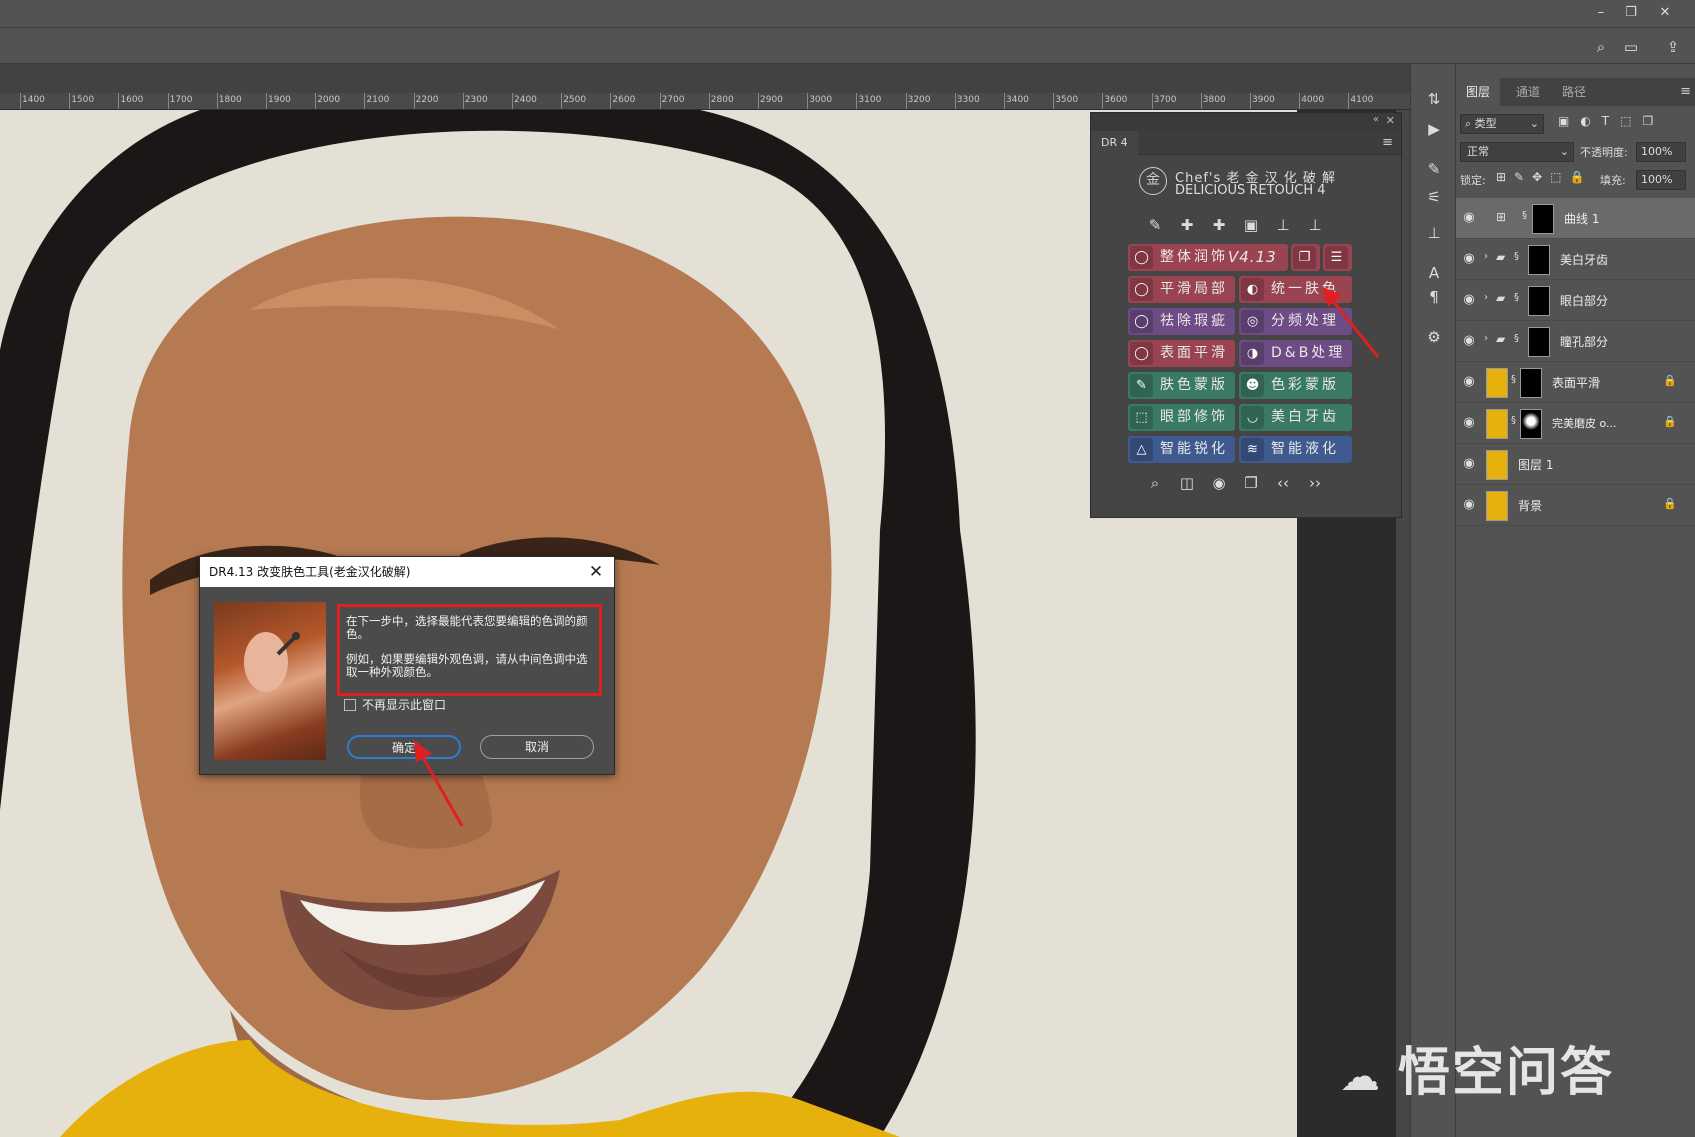  What do you see at coordinates (1661, 152) in the screenshot?
I see `opacity-input: 100%` at bounding box center [1661, 152].